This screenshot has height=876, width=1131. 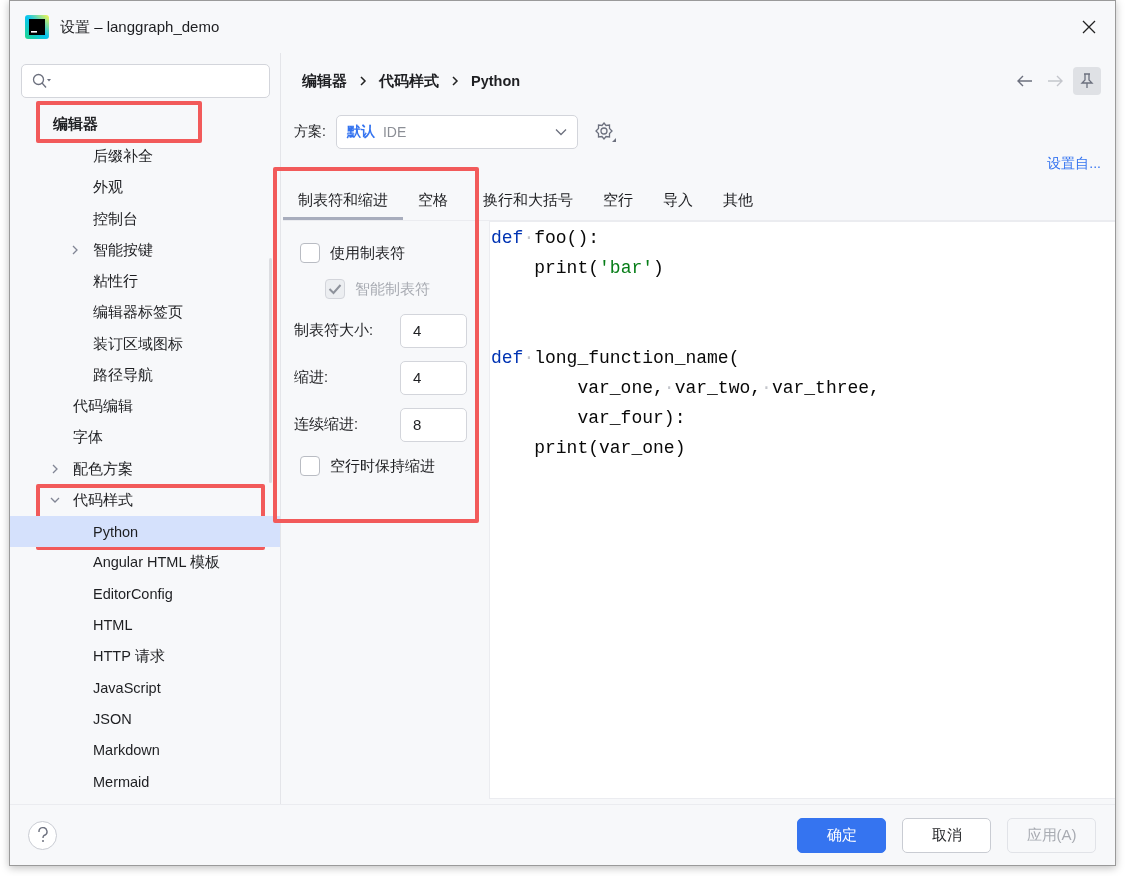 I want to click on checkbox-label: 智能制表符, so click(x=392, y=289).